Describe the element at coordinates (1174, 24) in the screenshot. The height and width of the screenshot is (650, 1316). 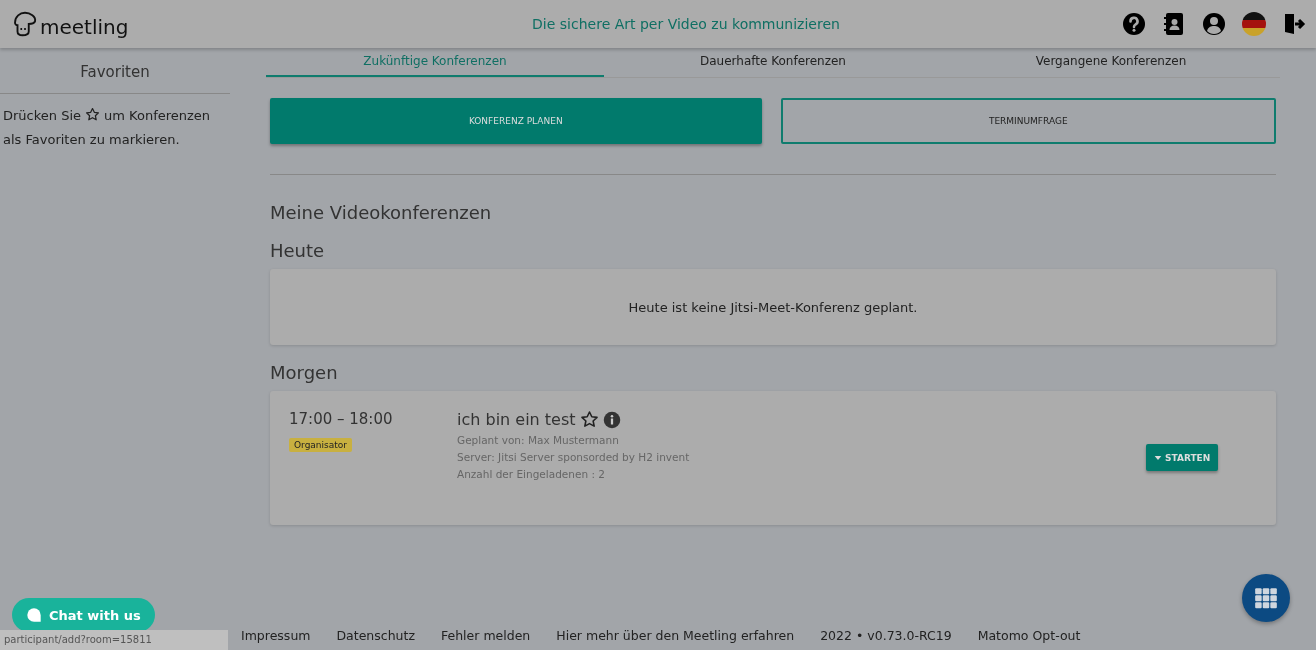
I see `address-book-icon` at that location.